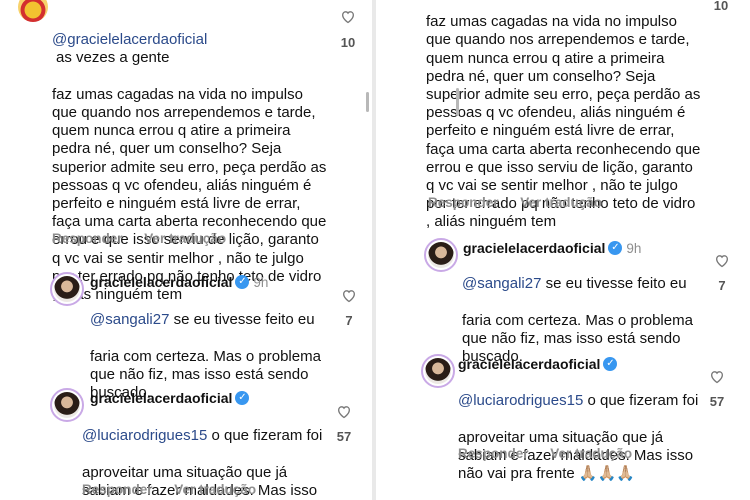 The width and height of the screenshot is (750, 500). I want to click on main-comment-username: @gracielelacerdaoficial, so click(129, 39).